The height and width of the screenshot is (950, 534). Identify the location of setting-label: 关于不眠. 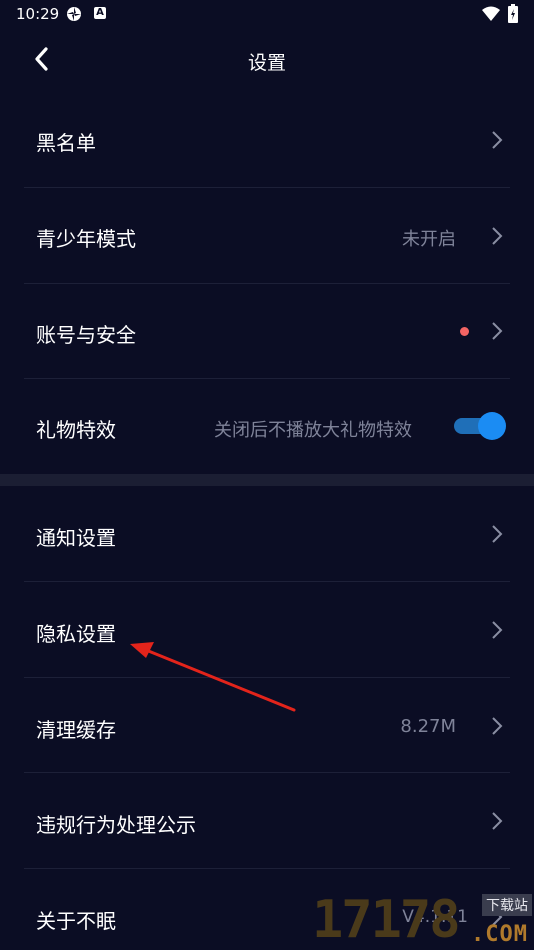
(76, 921).